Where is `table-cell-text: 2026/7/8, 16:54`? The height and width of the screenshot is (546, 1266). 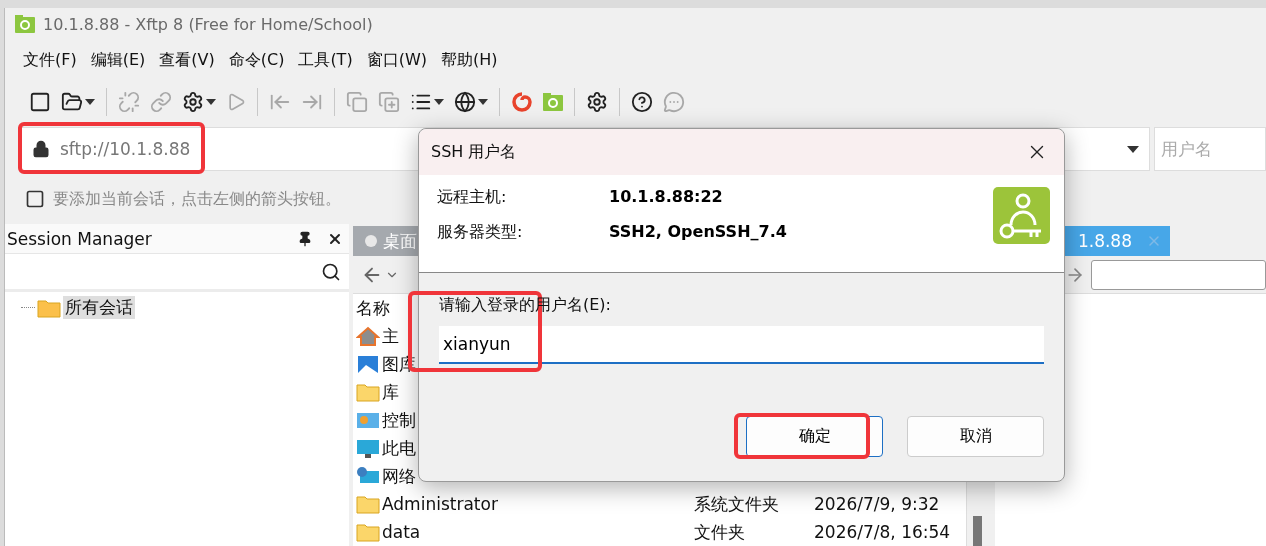 table-cell-text: 2026/7/8, 16:54 is located at coordinates (882, 532).